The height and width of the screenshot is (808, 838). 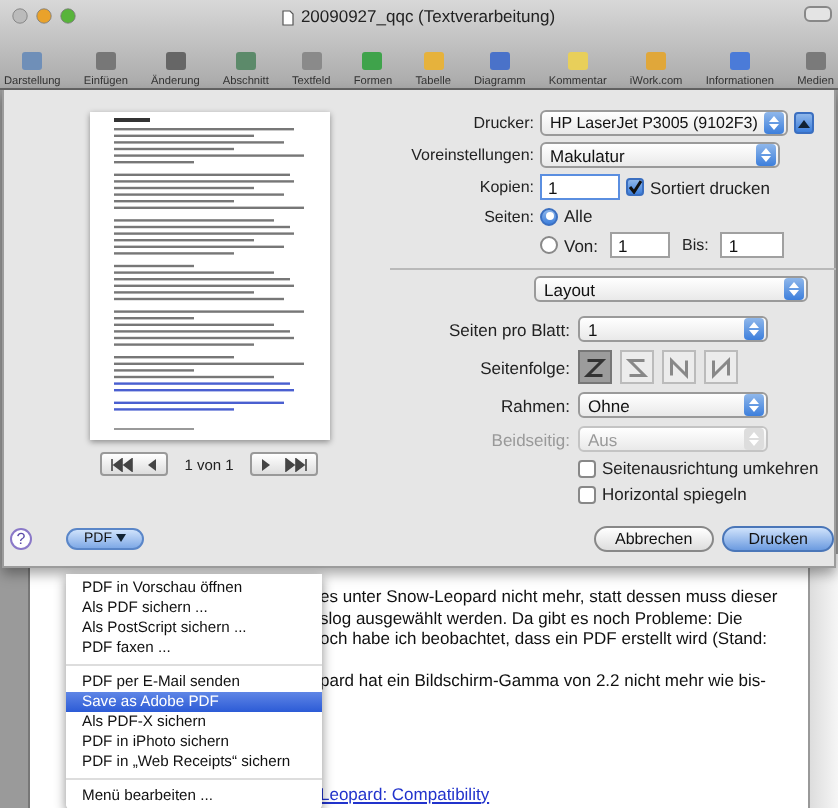 I want to click on section-popup: Layout, so click(x=671, y=289).